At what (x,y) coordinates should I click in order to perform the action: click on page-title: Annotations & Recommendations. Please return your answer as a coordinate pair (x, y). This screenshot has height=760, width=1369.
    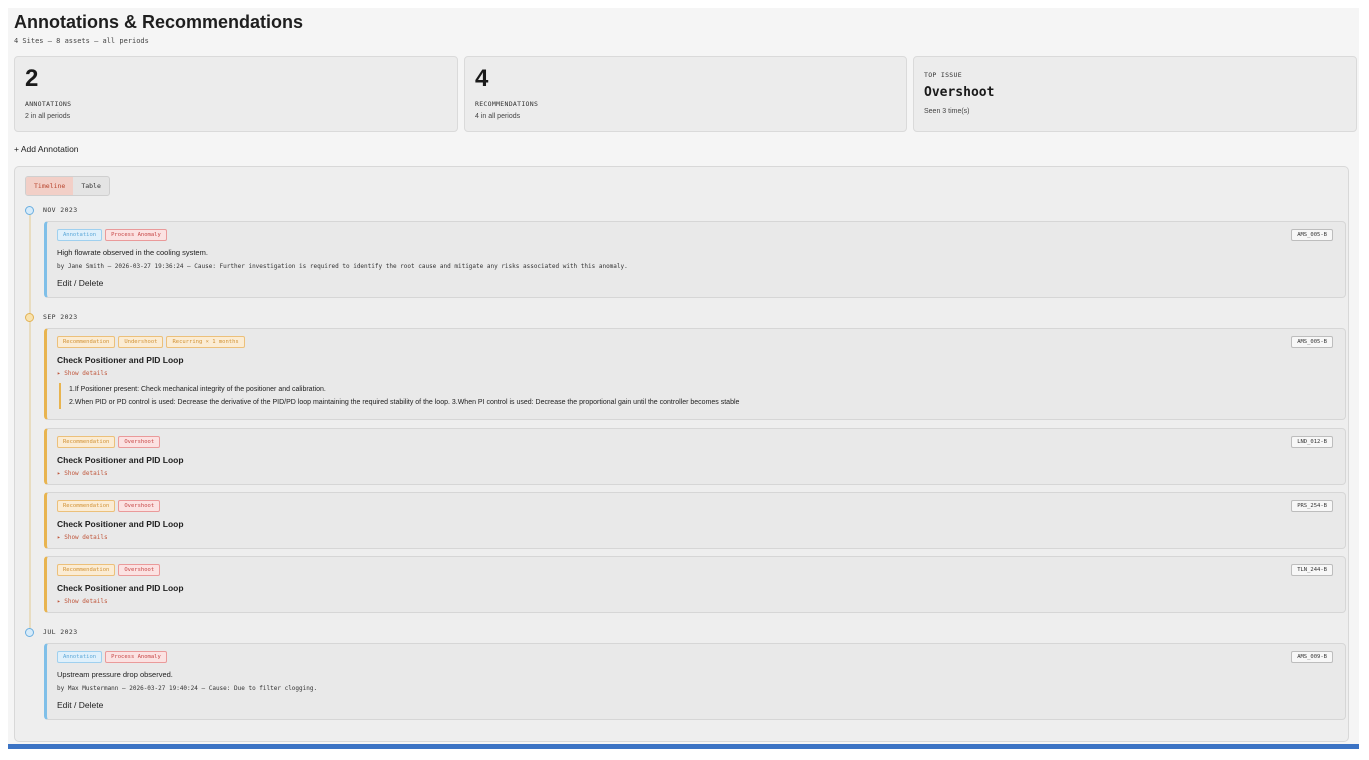
    Looking at the image, I should click on (159, 22).